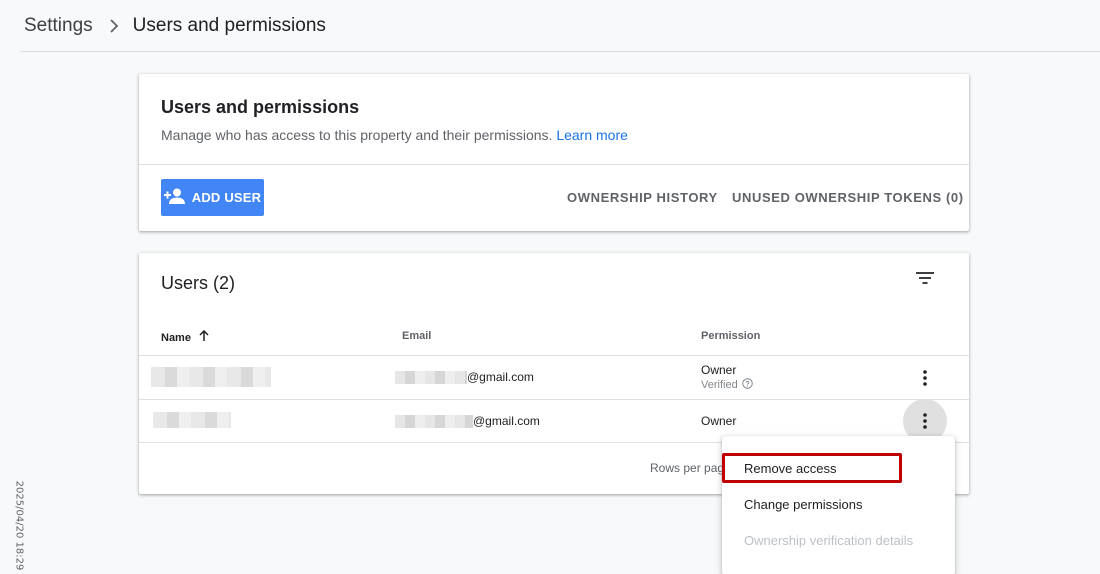 The width and height of the screenshot is (1100, 574). I want to click on menu-item-change-permissions: Change permissions, so click(803, 504).